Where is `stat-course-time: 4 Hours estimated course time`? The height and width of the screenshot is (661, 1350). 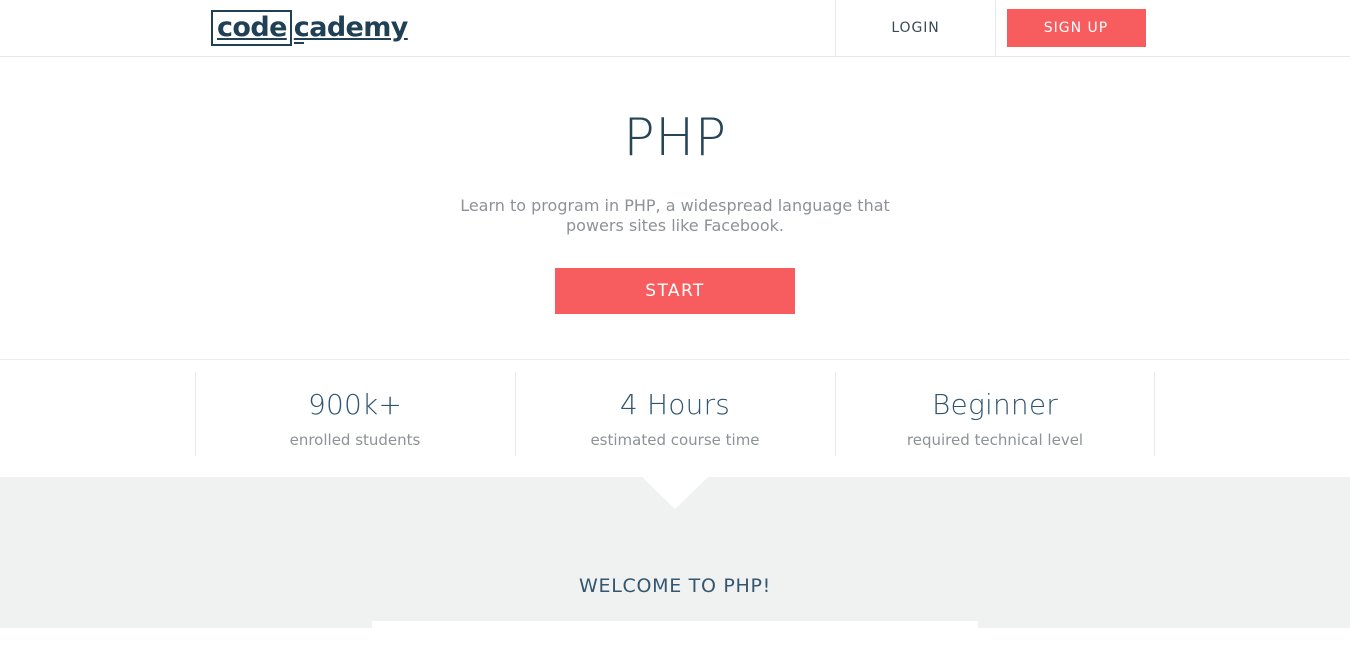
stat-course-time: 4 Hours estimated course time is located at coordinates (675, 415).